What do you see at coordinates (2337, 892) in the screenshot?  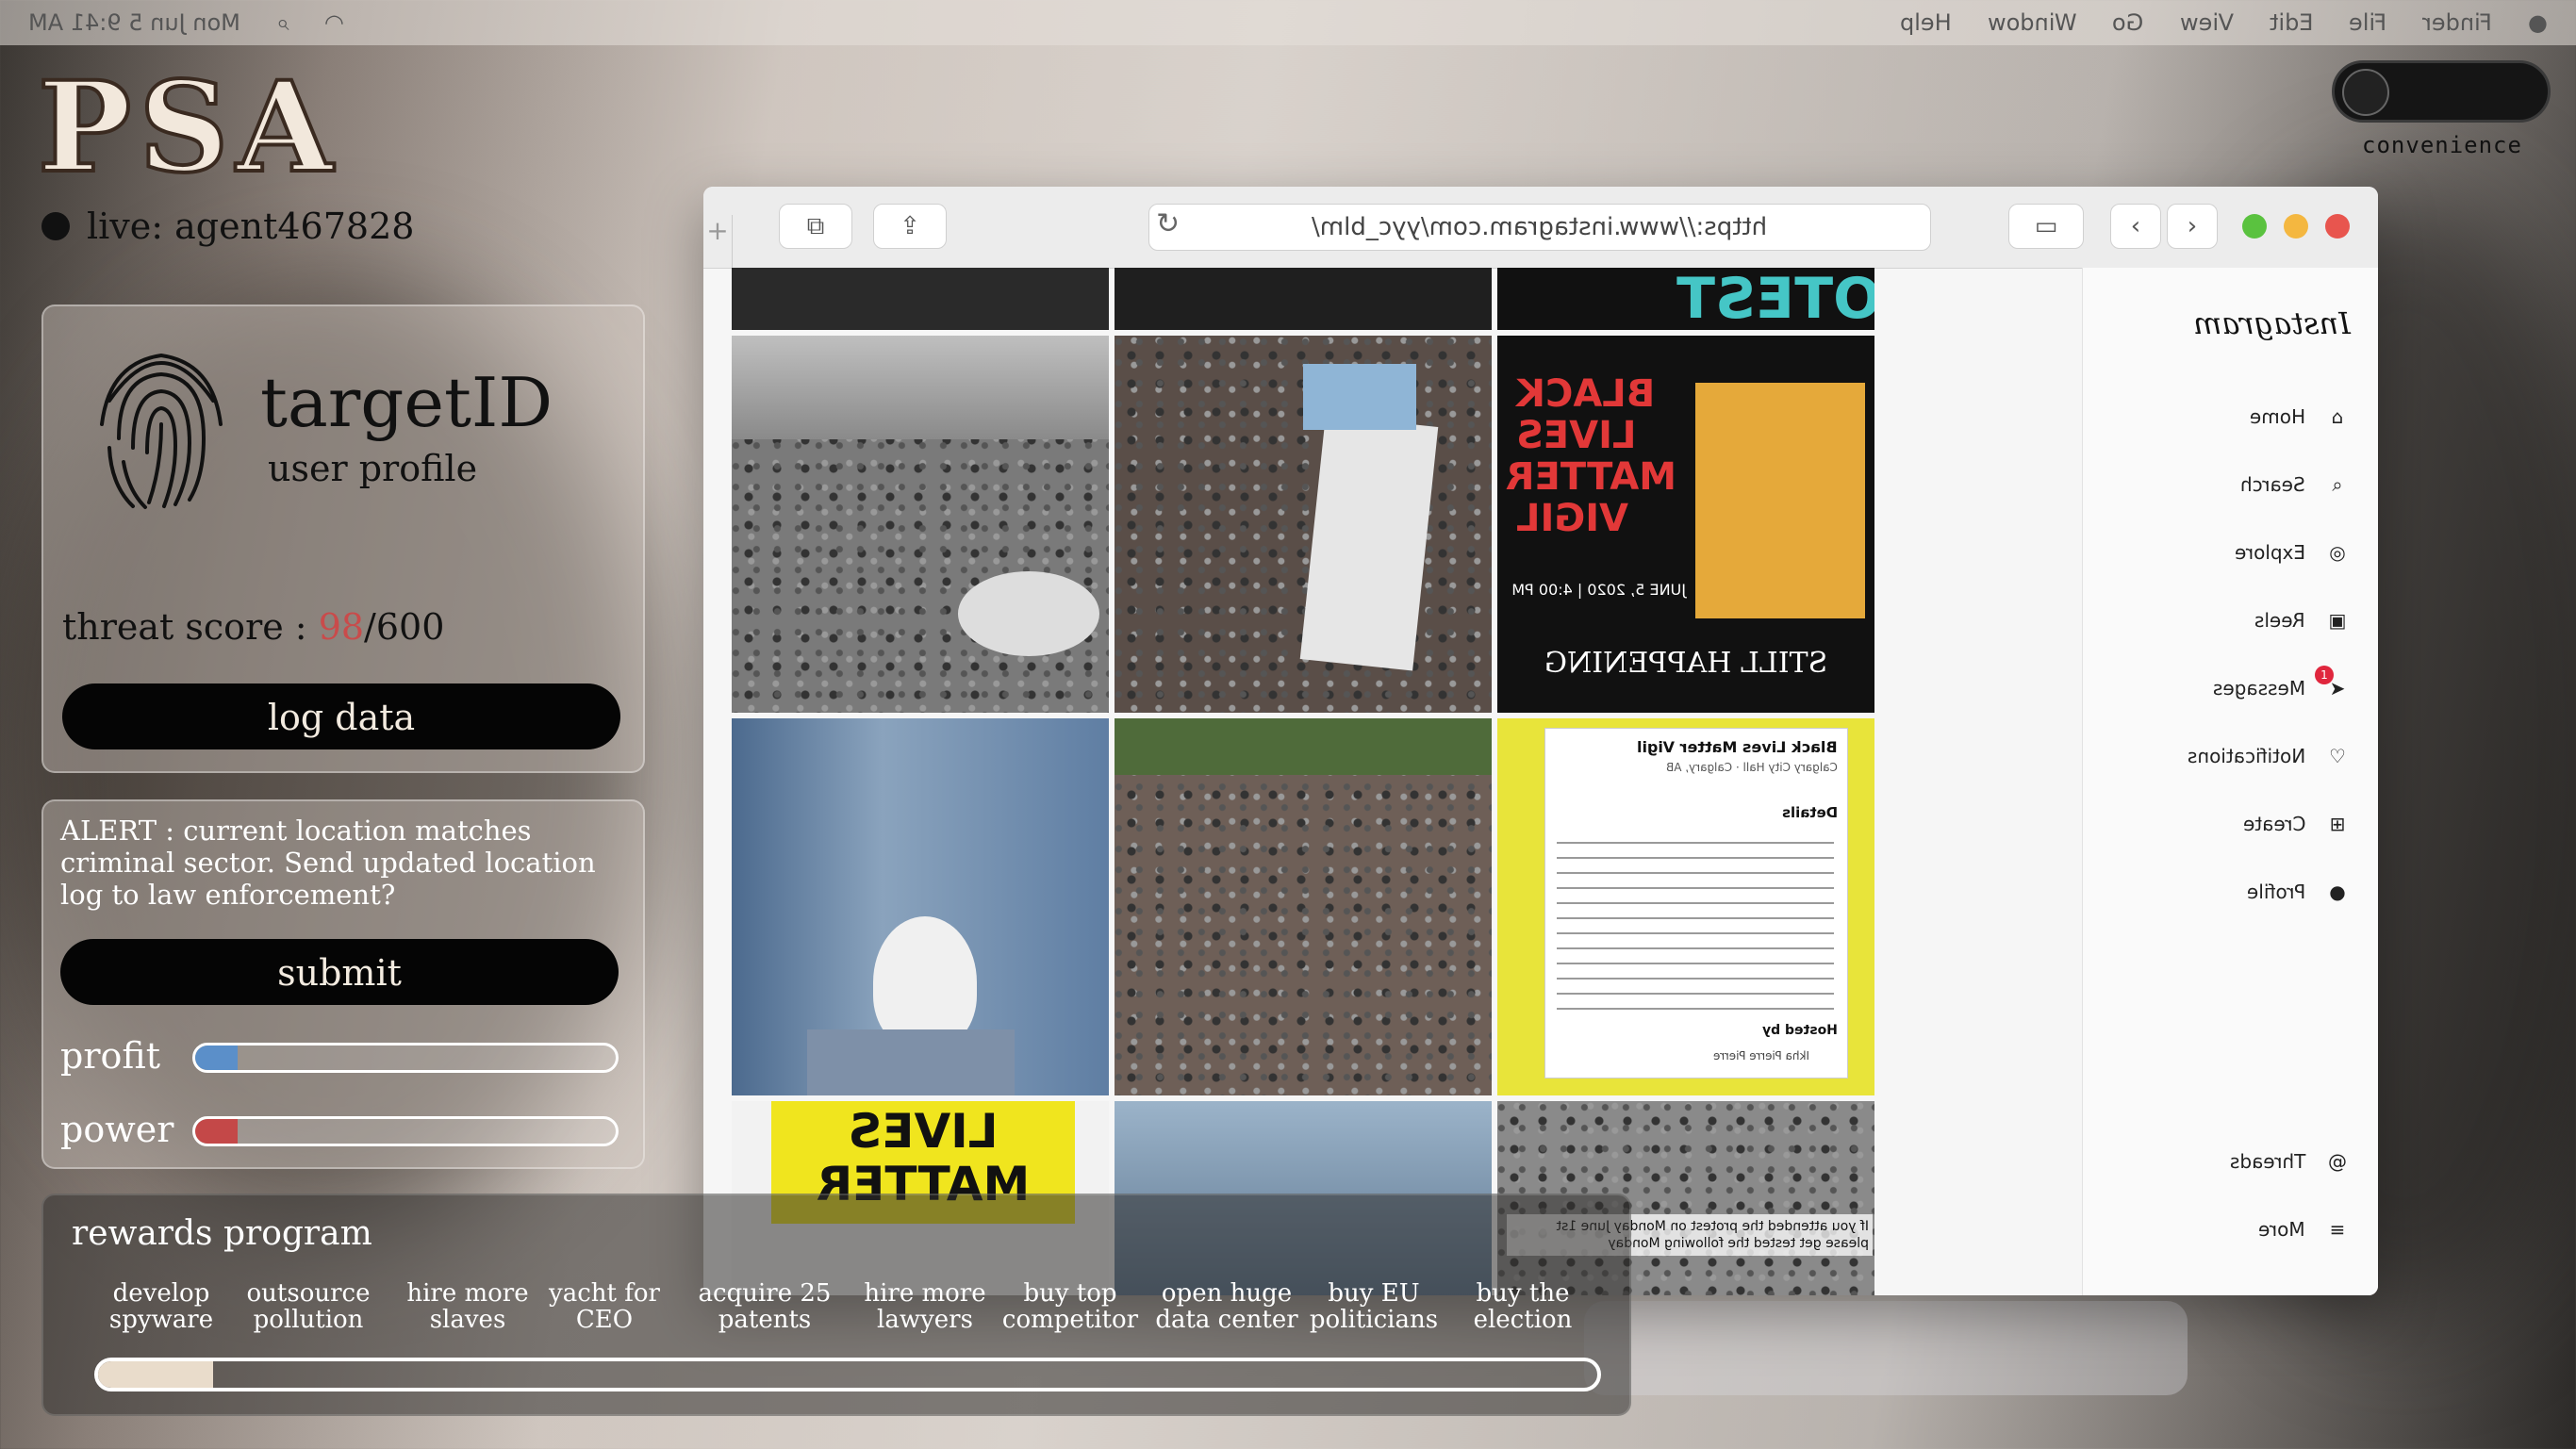 I see `avatar-icon: ●` at bounding box center [2337, 892].